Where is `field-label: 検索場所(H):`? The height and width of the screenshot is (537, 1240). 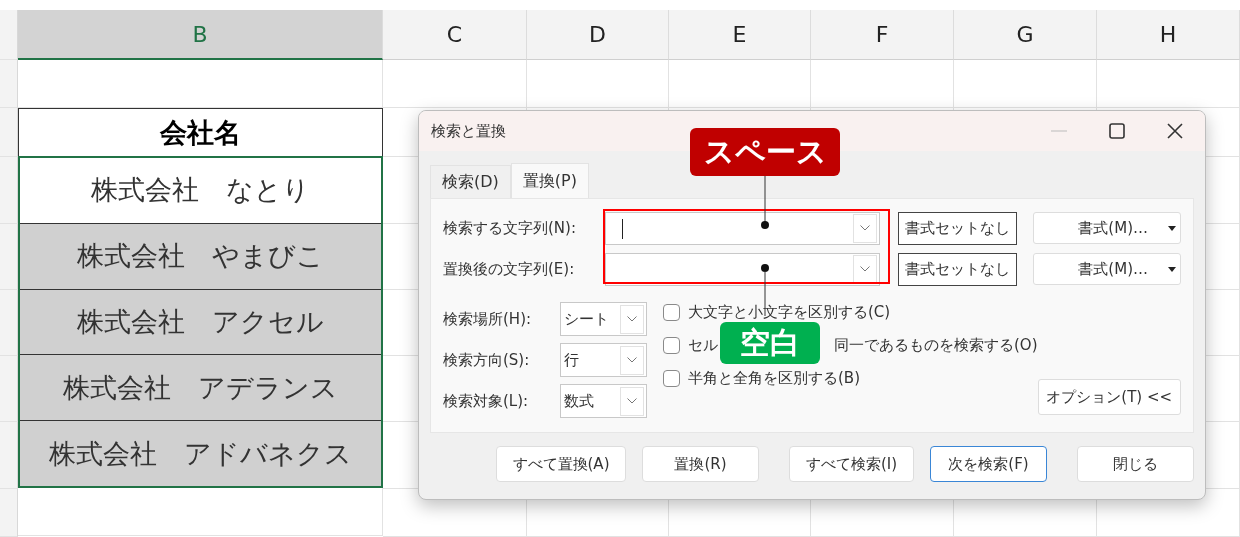
field-label: 検索場所(H): is located at coordinates (488, 319).